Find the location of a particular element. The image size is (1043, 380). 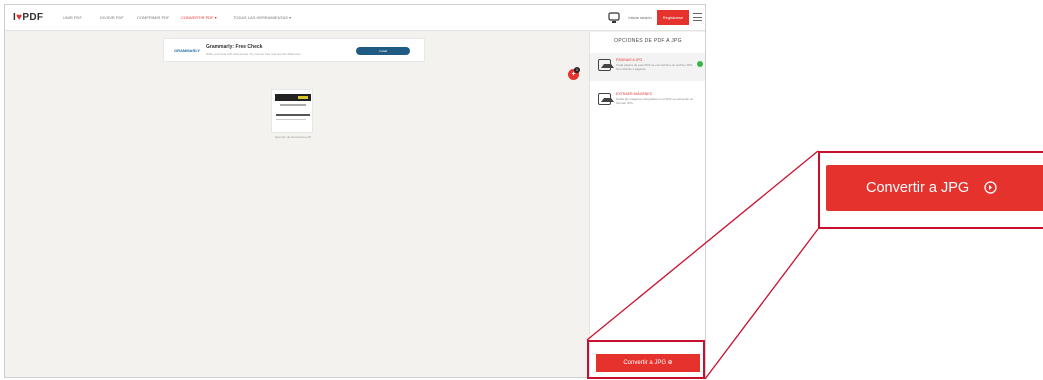

file-count-badge: 1 is located at coordinates (577, 70).